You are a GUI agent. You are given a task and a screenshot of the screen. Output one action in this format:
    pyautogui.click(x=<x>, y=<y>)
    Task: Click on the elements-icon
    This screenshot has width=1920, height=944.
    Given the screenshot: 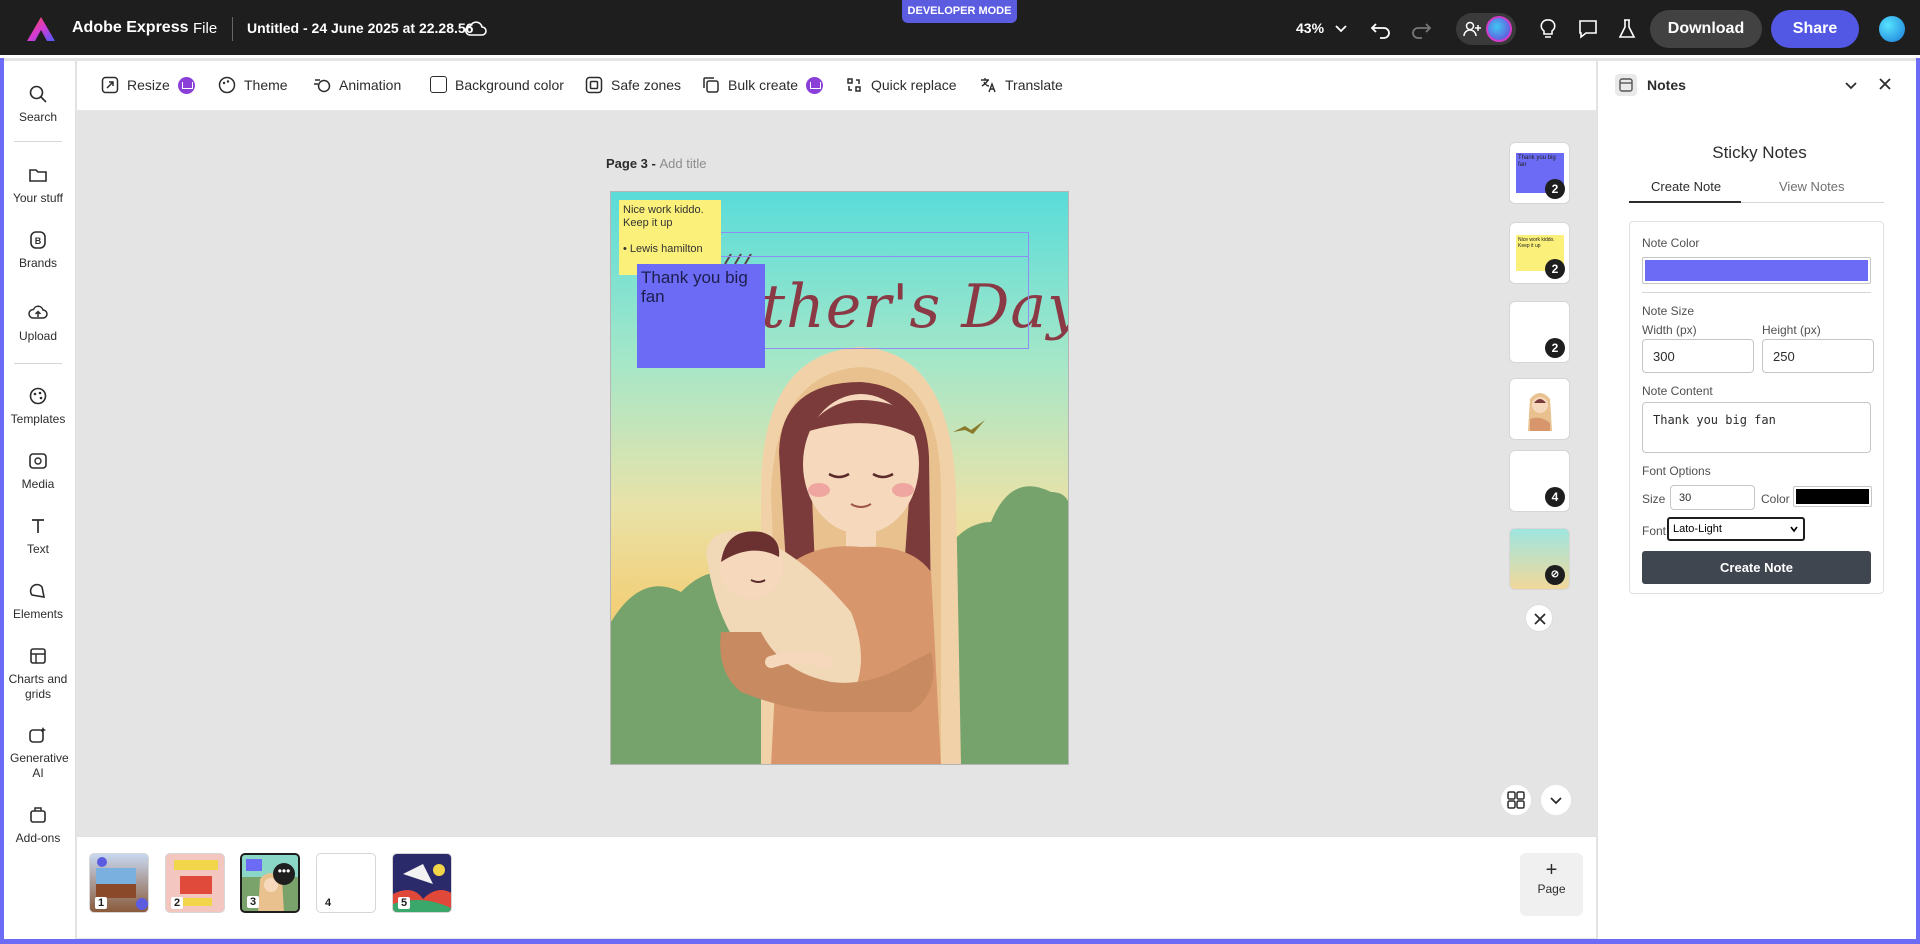 What is the action you would take?
    pyautogui.click(x=37, y=590)
    